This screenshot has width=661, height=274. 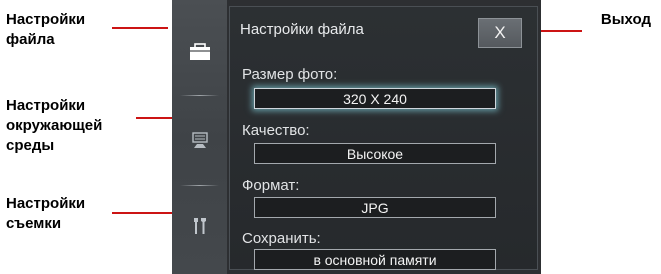 I want to click on format-label: Формат:, so click(x=271, y=185).